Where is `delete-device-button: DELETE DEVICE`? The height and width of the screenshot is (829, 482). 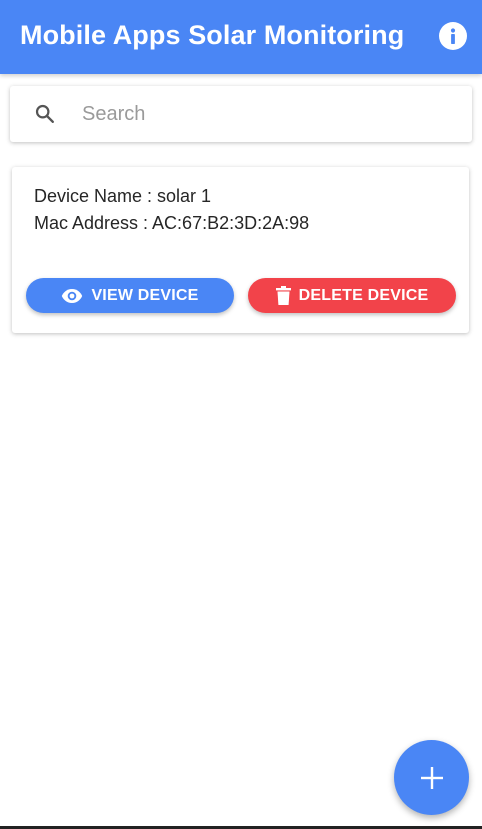 delete-device-button: DELETE DEVICE is located at coordinates (352, 295).